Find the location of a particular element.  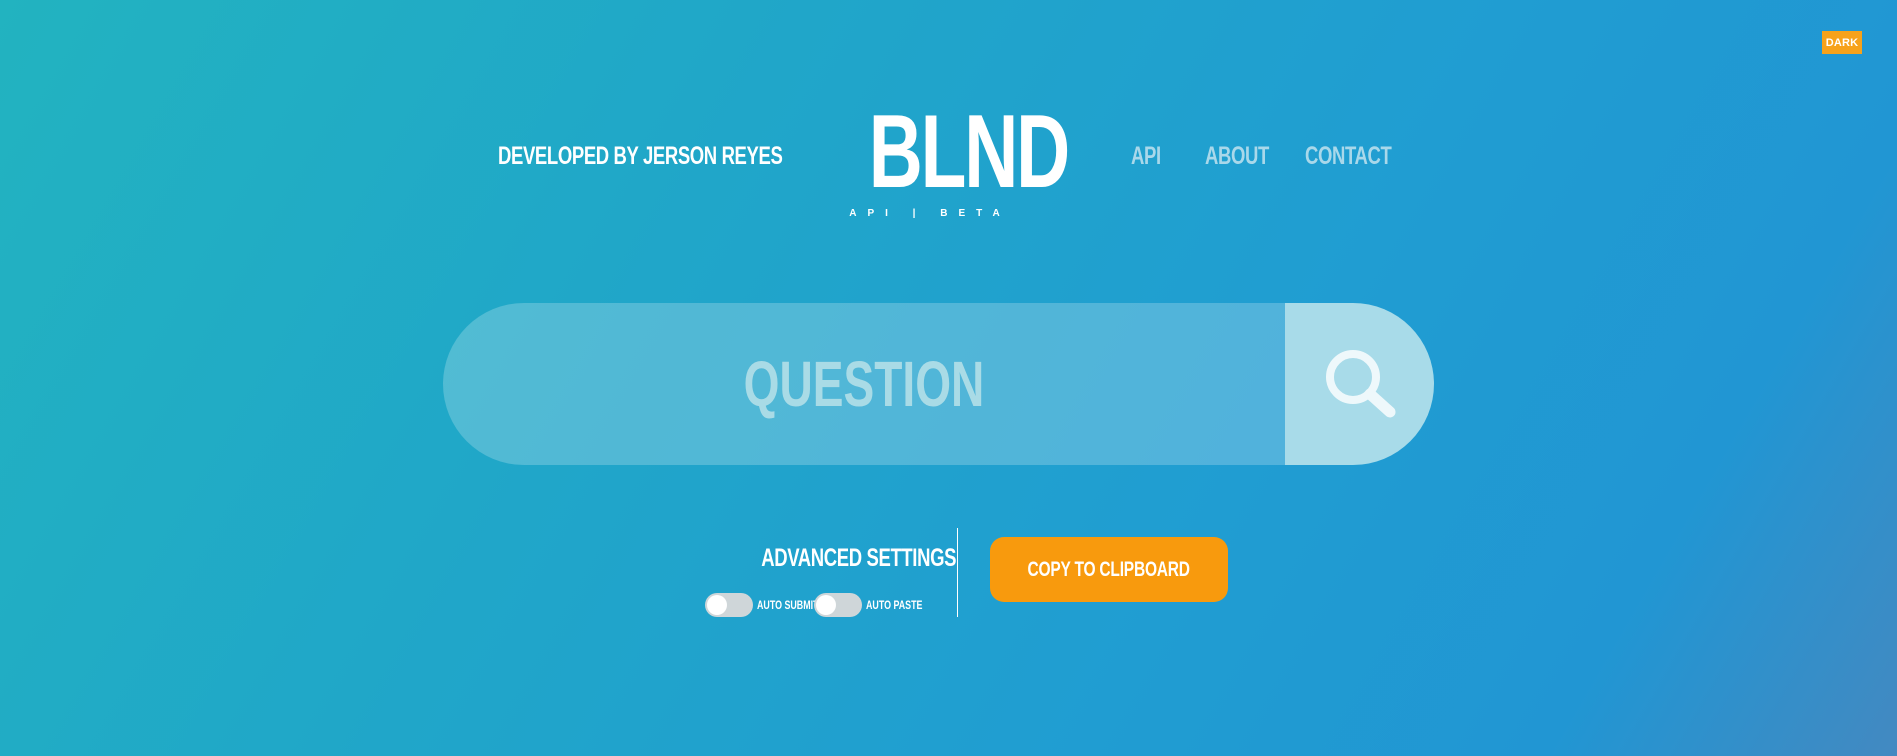

auto-paste-label: AUTO PASTE is located at coordinates (904, 605).